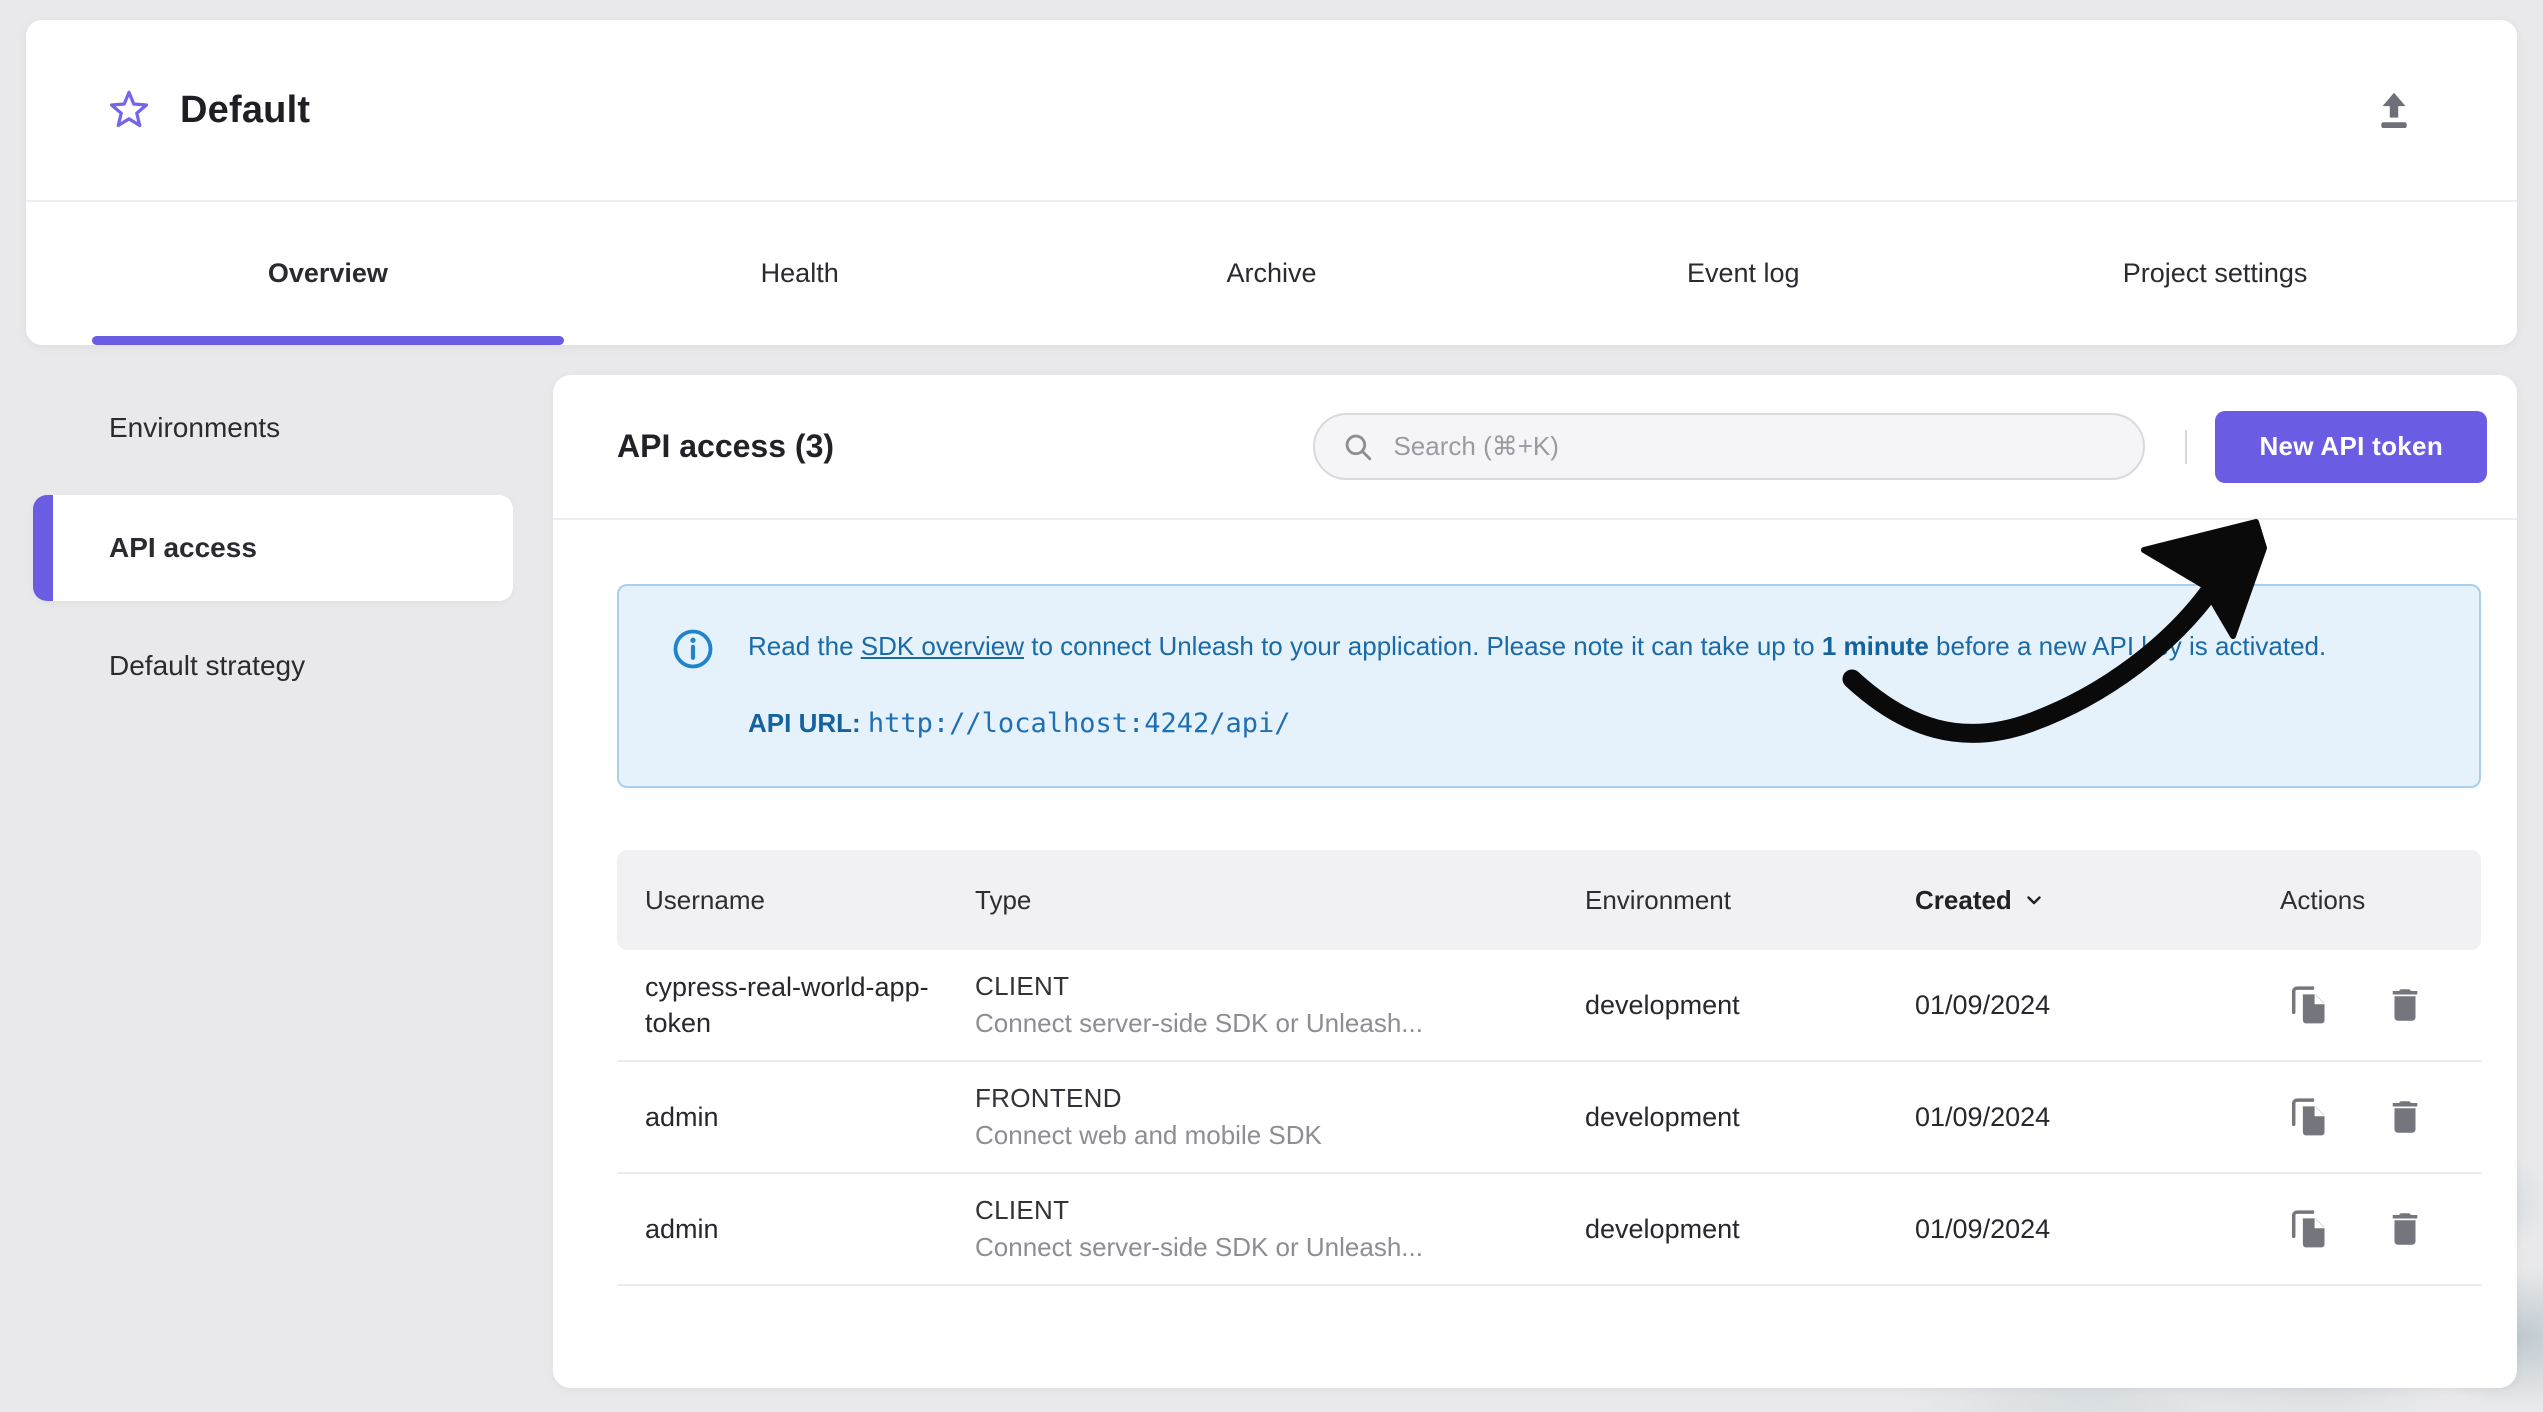  I want to click on column-header-environment: Environment, so click(1658, 899).